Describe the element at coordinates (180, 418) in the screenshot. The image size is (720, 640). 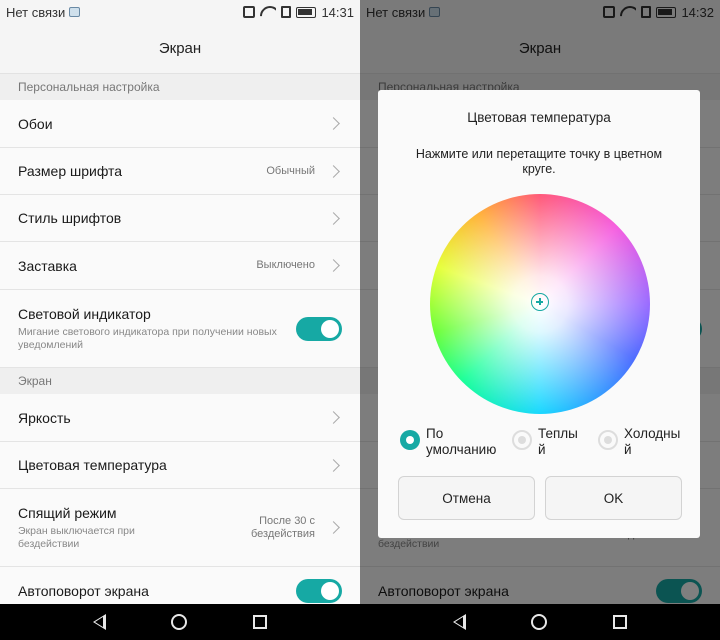
I see `setting-brightness: Яркость` at that location.